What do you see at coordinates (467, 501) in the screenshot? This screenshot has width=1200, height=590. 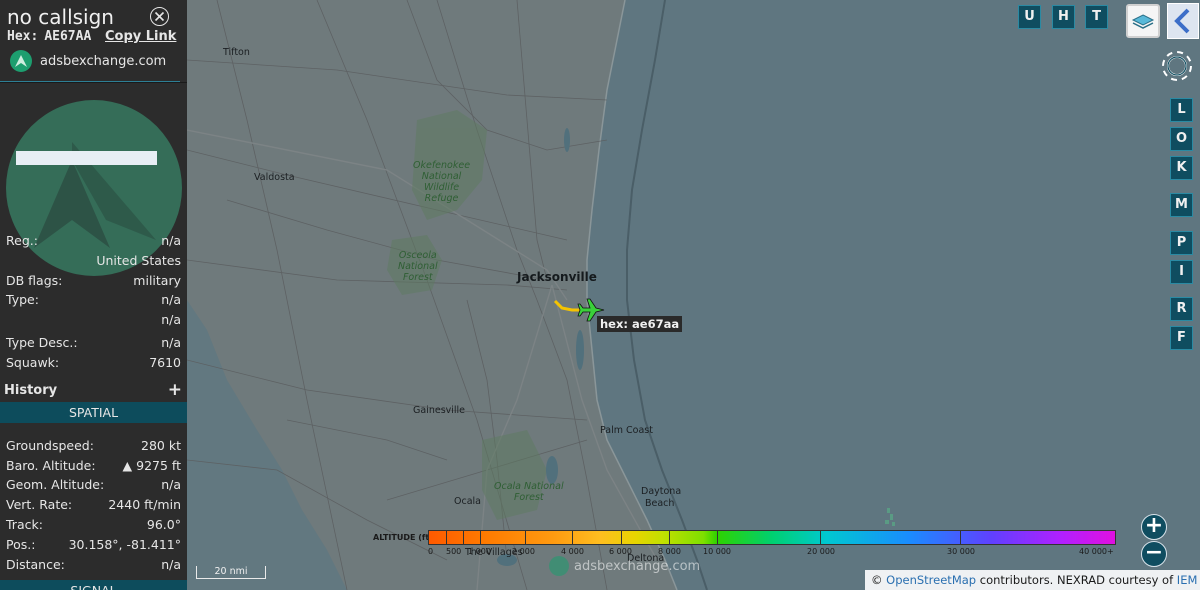 I see `place-label: Ocala` at bounding box center [467, 501].